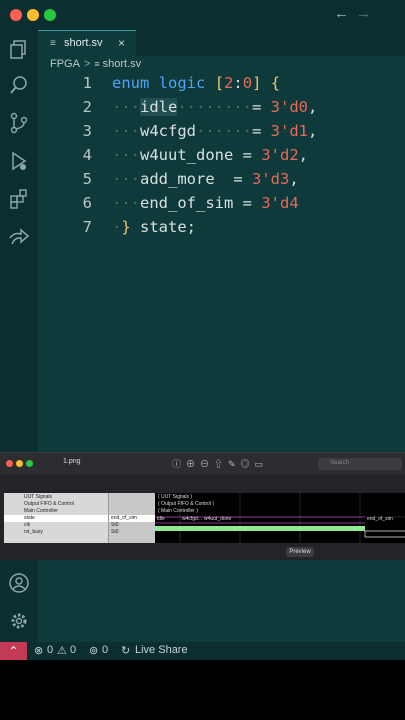 The width and height of the screenshot is (405, 720). I want to click on settings-gear-icon, so click(19, 621).